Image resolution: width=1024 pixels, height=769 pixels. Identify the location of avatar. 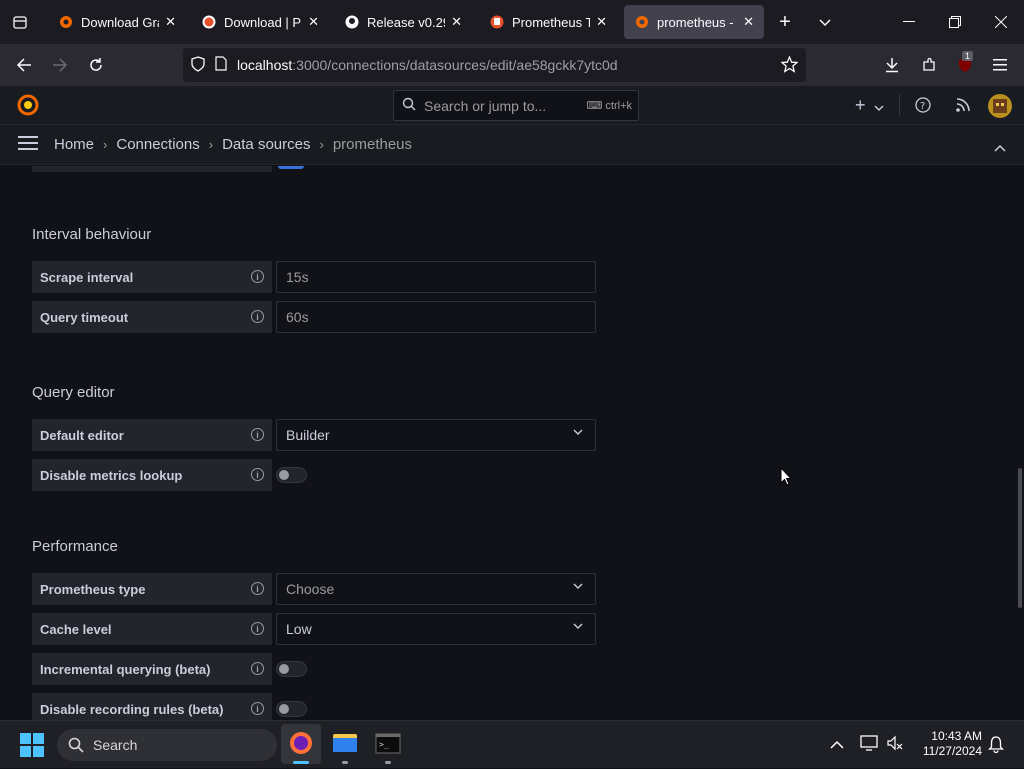
(1000, 106).